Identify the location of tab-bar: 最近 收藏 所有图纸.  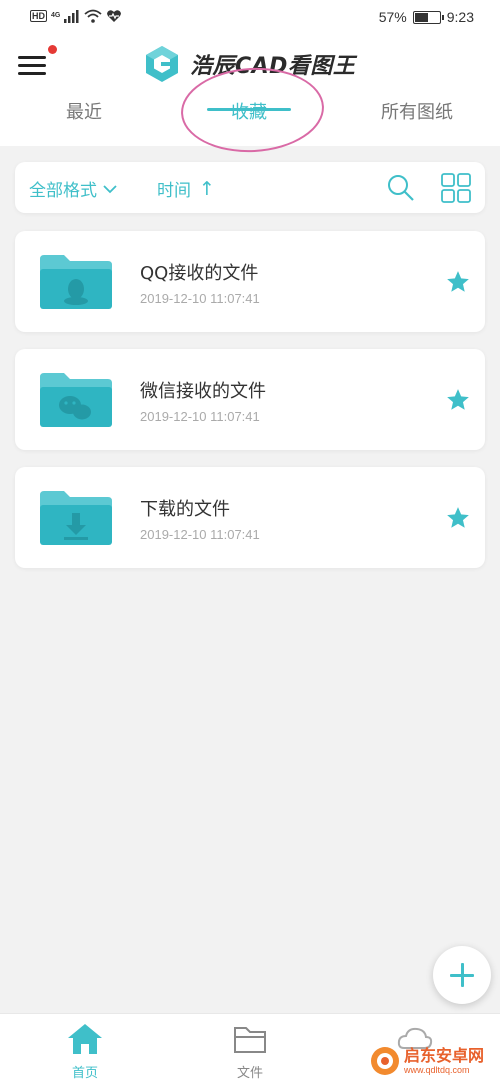
(250, 122).